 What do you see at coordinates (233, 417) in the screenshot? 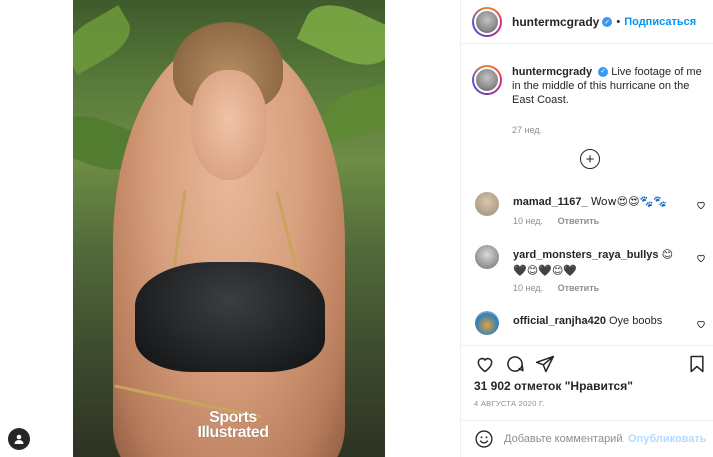
I see `logo-line-1: Sports` at bounding box center [233, 417].